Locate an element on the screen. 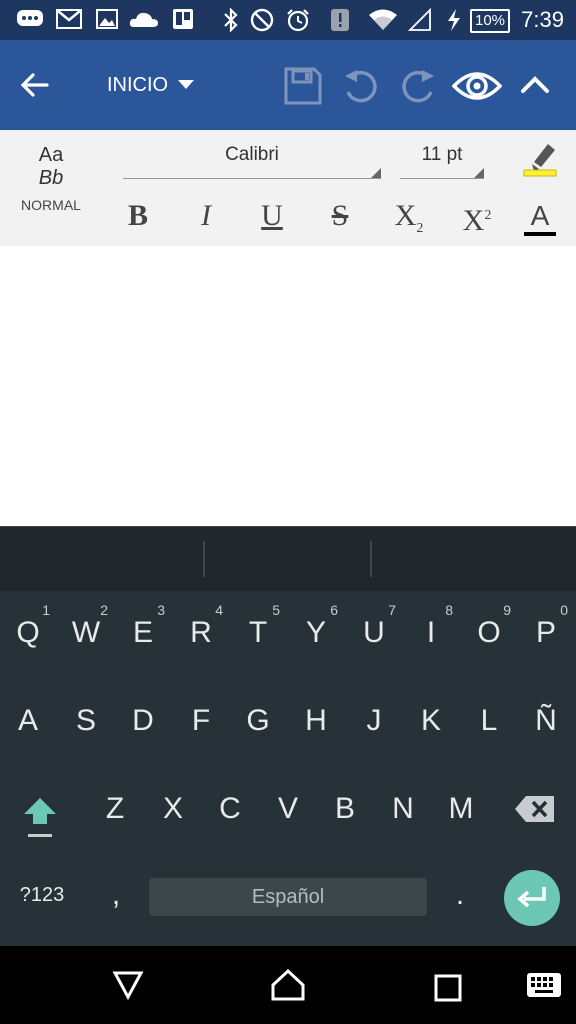 Image resolution: width=576 pixels, height=1024 pixels. key-ñ: Ñ is located at coordinates (546, 721).